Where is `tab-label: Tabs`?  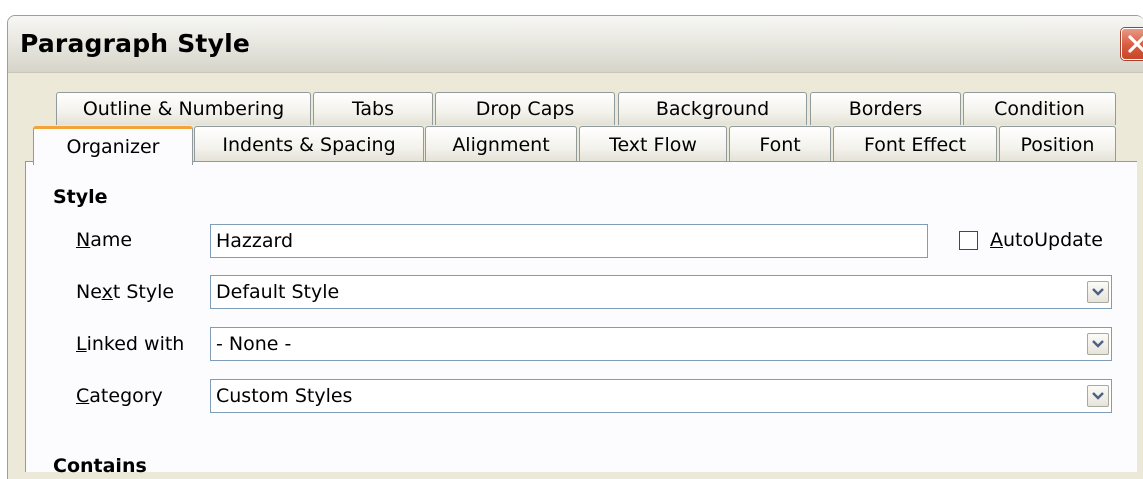
tab-label: Tabs is located at coordinates (373, 109).